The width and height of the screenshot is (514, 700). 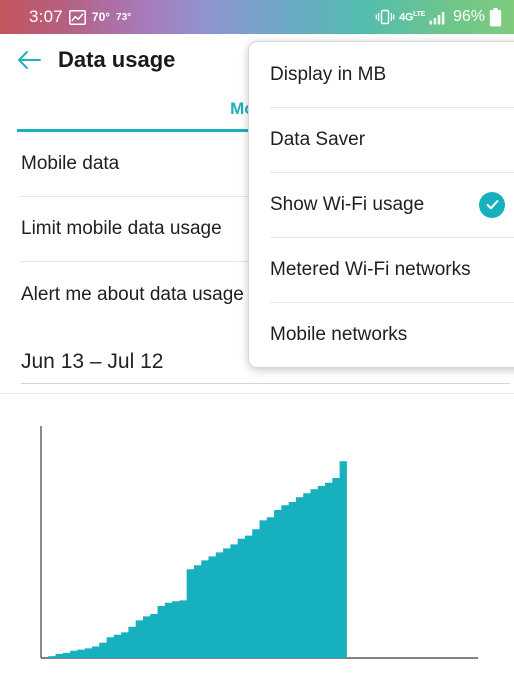 What do you see at coordinates (92, 361) in the screenshot?
I see `date-range-label: Jun 13 – Jul 12` at bounding box center [92, 361].